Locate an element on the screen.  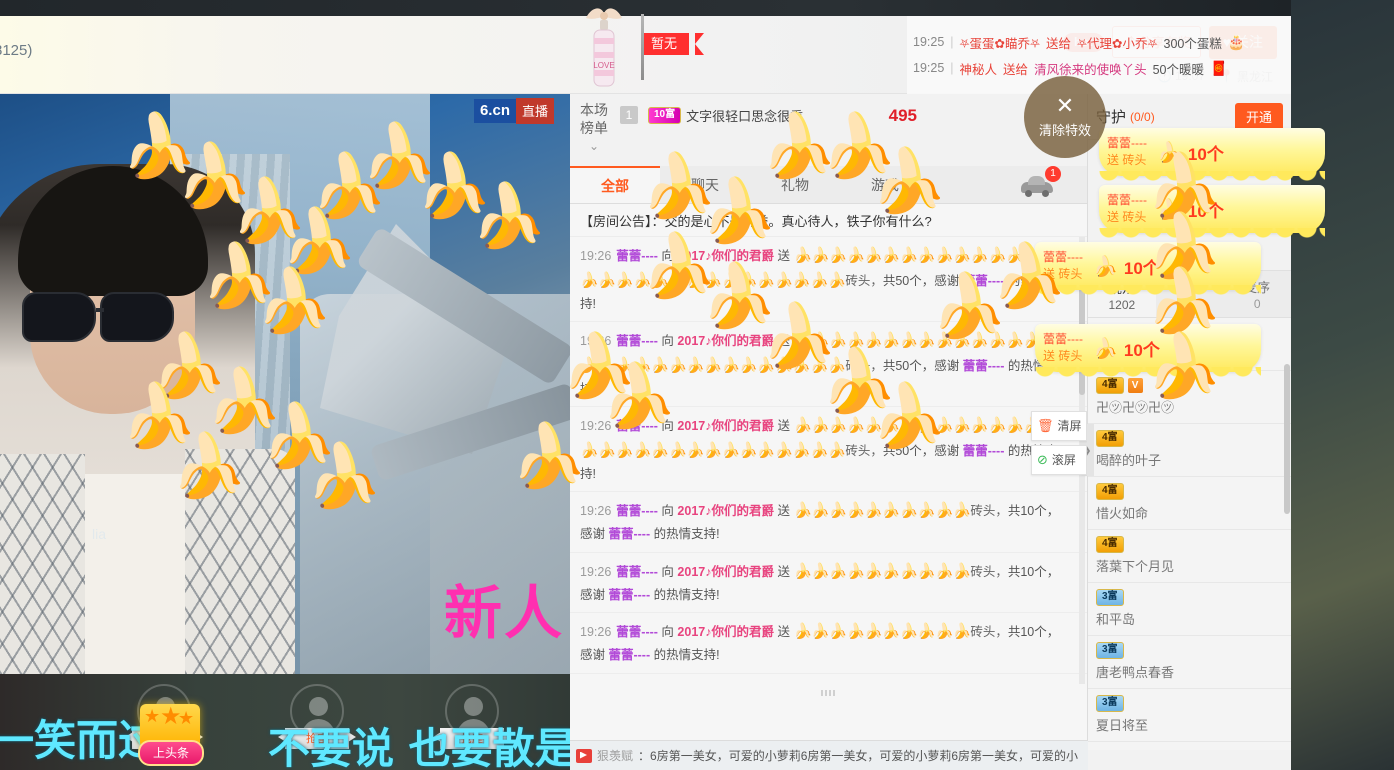
site-watermark: 6.cn 直播 is located at coordinates (513, 111).